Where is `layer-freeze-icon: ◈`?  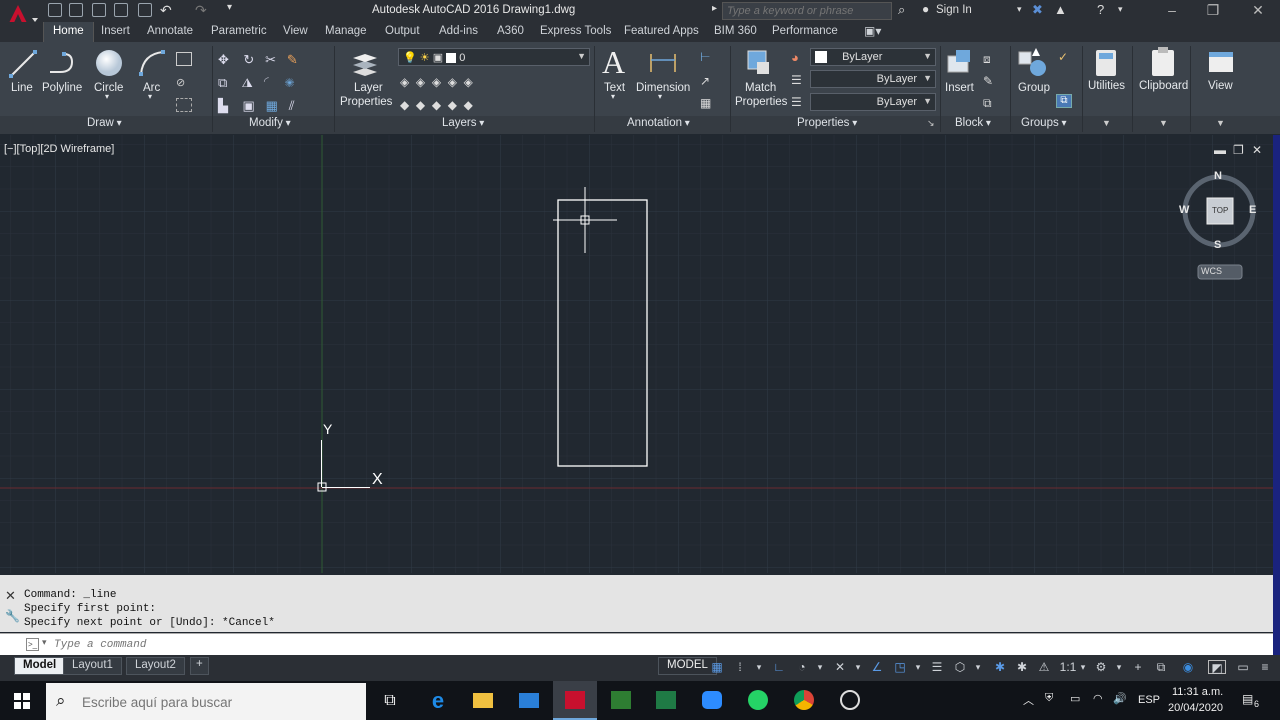 layer-freeze-icon: ◈ is located at coordinates (436, 82).